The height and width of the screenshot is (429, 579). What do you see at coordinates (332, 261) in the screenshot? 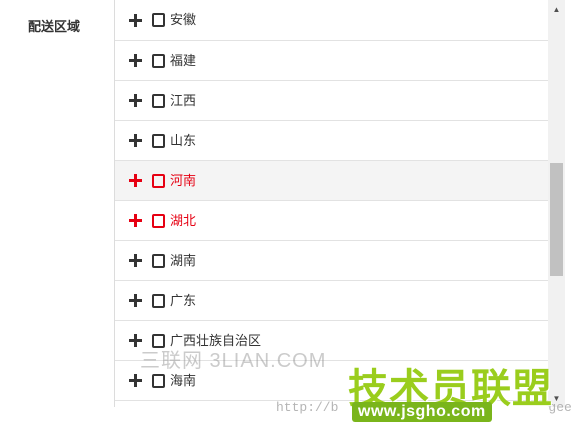
I see `region-row: 湖南` at bounding box center [332, 261].